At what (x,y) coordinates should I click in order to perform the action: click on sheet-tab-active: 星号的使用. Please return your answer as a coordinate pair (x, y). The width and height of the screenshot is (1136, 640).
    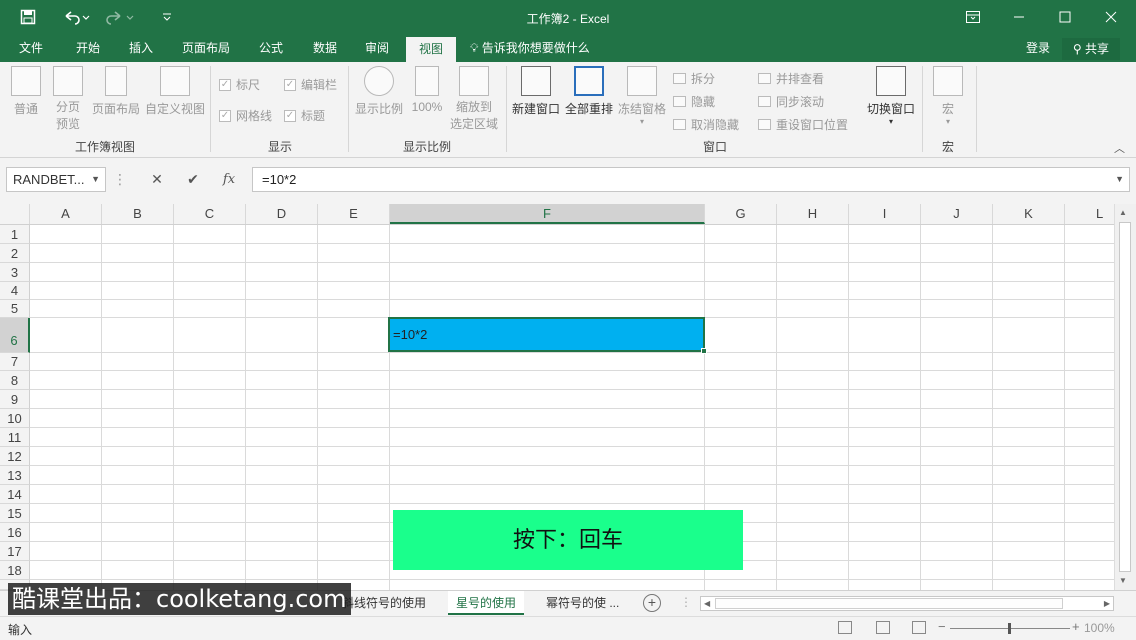
    Looking at the image, I should click on (486, 603).